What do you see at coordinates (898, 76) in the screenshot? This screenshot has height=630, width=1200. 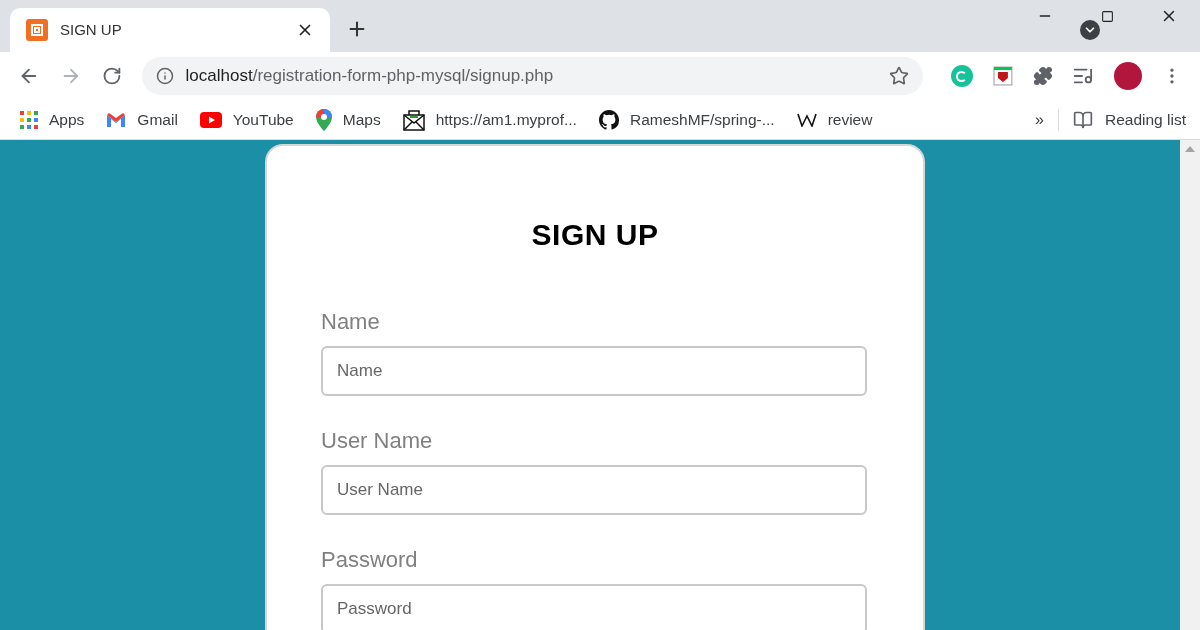 I see `star-icon` at bounding box center [898, 76].